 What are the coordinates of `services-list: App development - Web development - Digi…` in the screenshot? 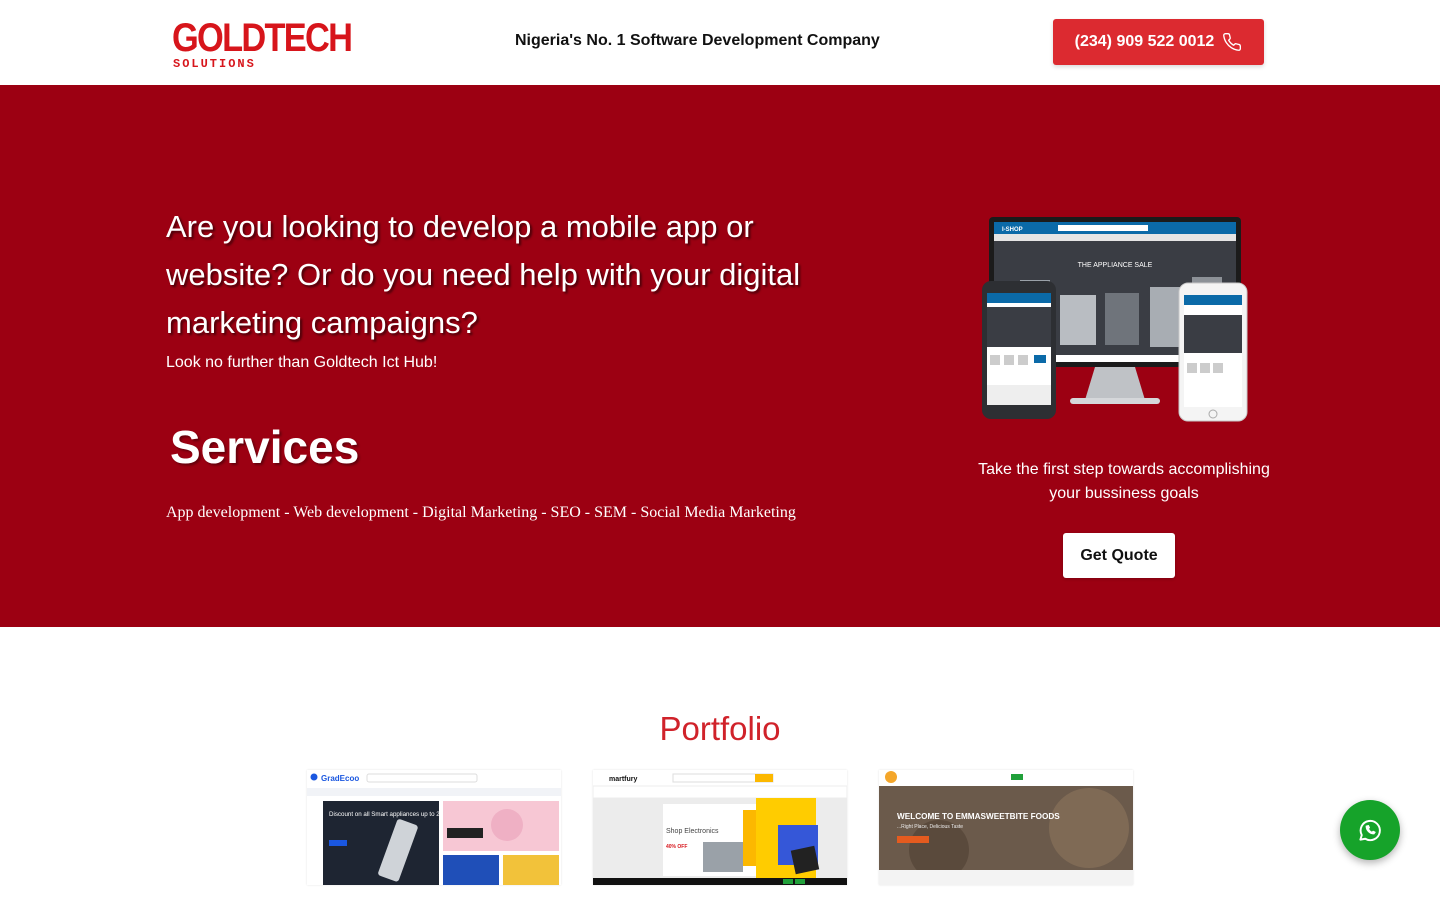 It's located at (481, 512).